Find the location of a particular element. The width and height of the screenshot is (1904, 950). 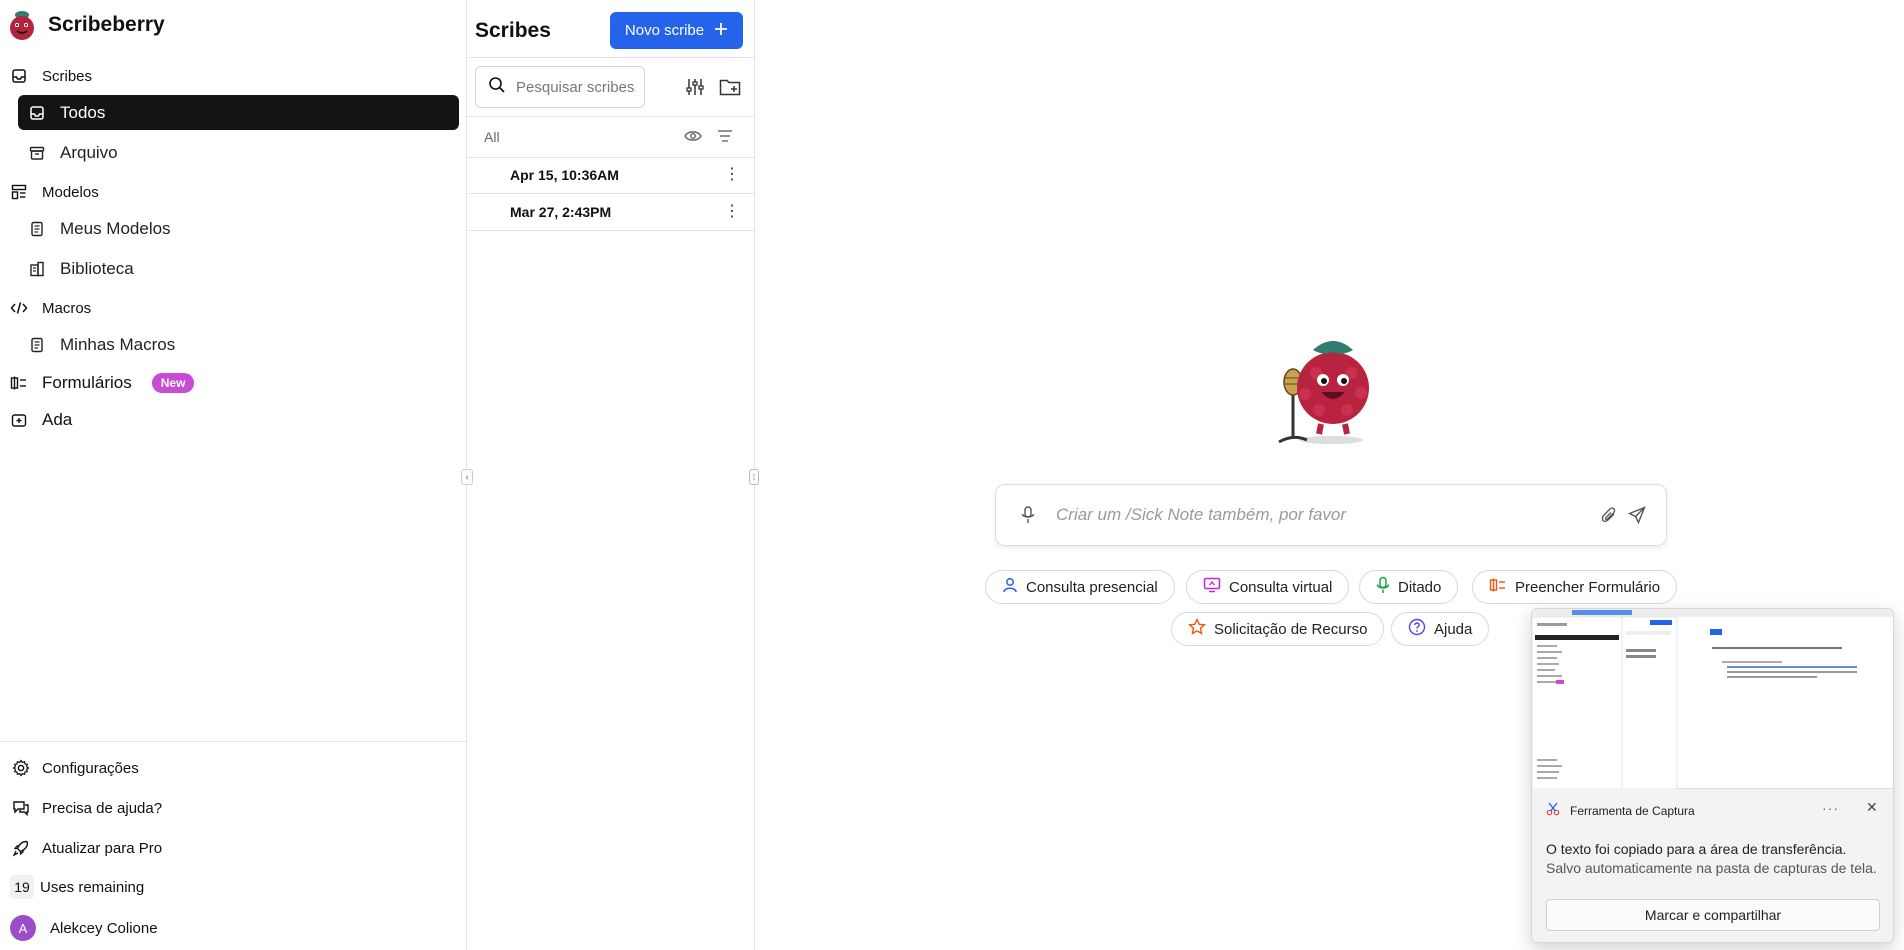

sidebar-item-label: Ada is located at coordinates (57, 419).